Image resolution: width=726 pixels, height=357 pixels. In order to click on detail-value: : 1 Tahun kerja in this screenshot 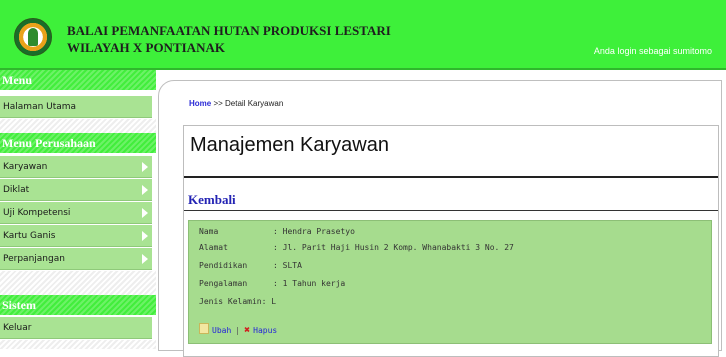, I will do `click(309, 283)`.